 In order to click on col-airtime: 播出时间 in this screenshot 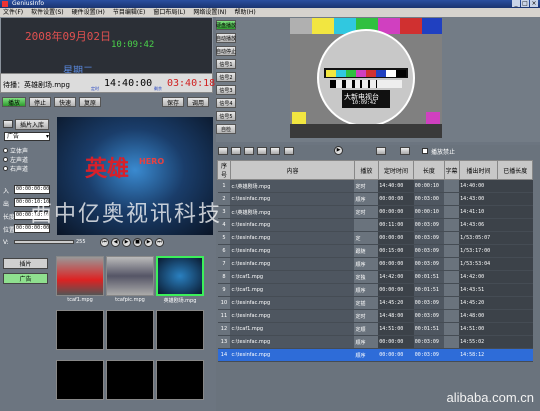, I will do `click(478, 170)`.